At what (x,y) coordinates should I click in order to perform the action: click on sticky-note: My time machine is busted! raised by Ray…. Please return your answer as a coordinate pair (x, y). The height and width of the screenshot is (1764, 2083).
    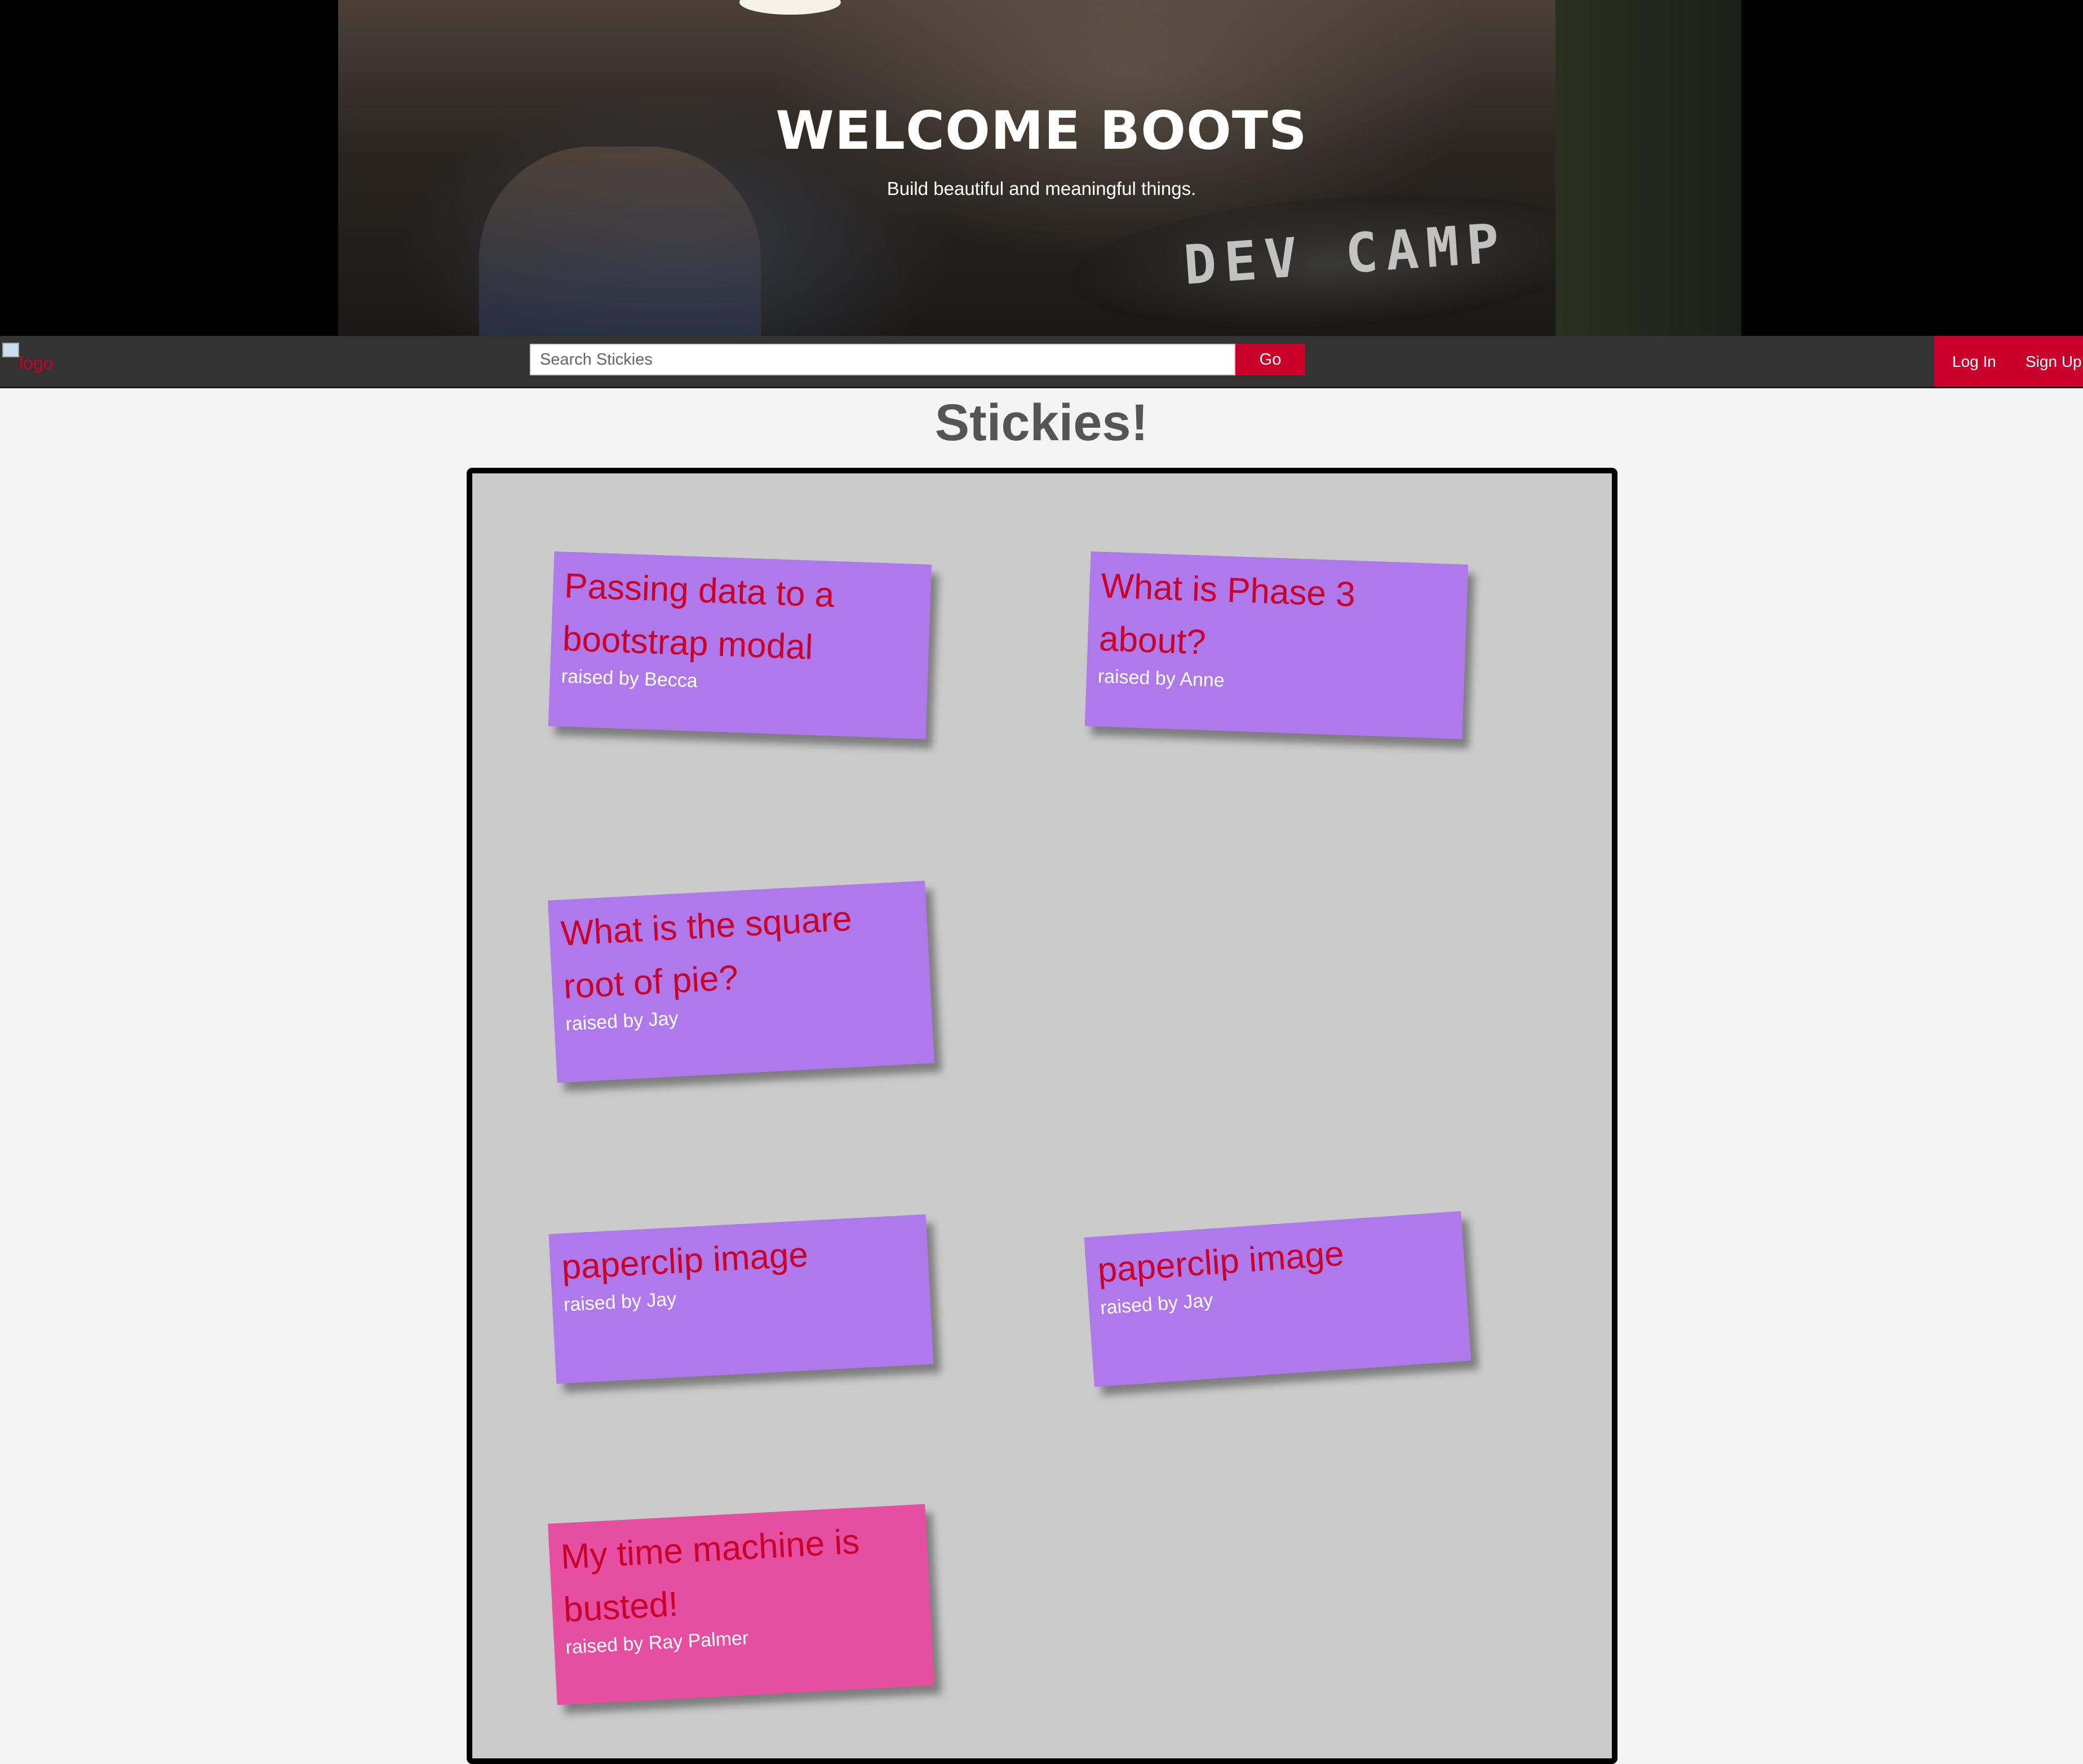
    Looking at the image, I should click on (741, 1604).